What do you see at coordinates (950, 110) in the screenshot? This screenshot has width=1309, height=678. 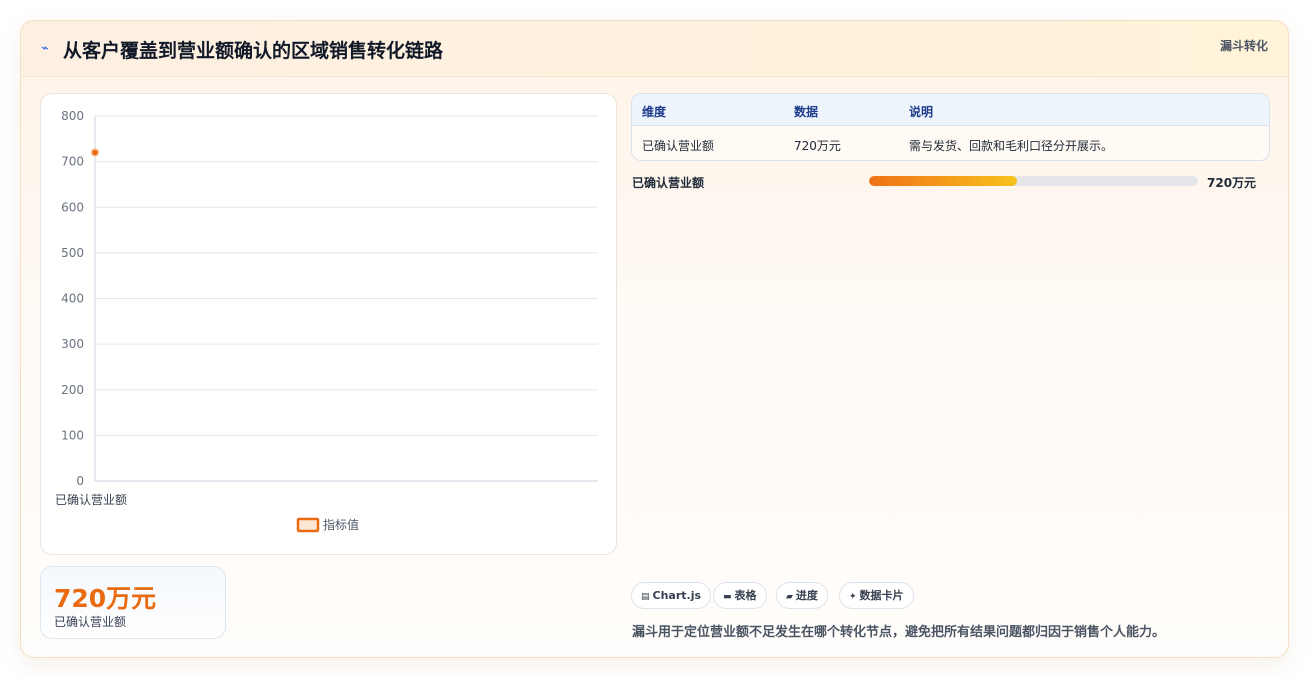 I see `table-header-row: 维度 数据 说明` at bounding box center [950, 110].